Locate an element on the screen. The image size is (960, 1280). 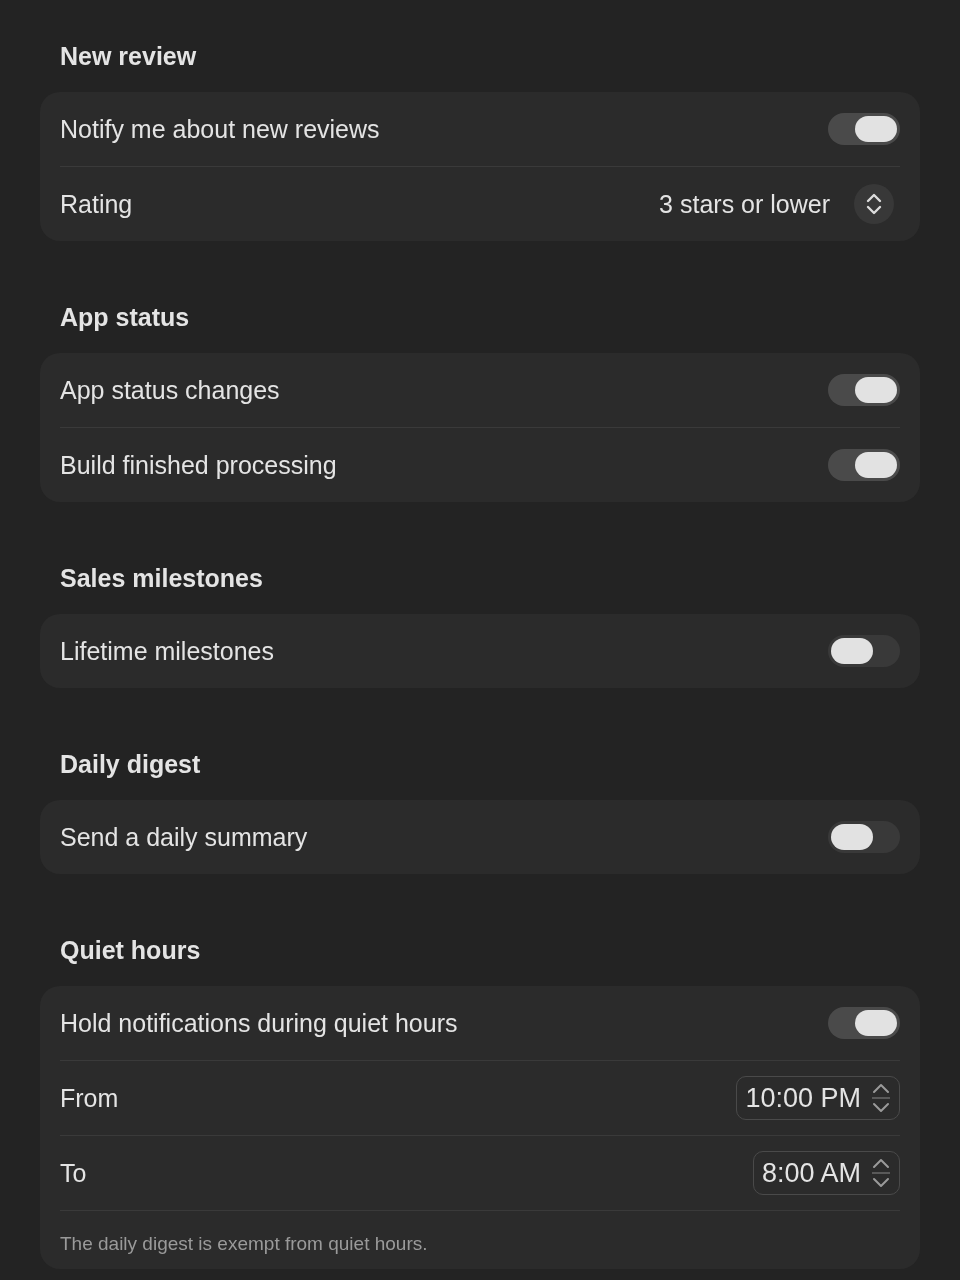
select-value: 3 stars or lower is located at coordinates (744, 204).